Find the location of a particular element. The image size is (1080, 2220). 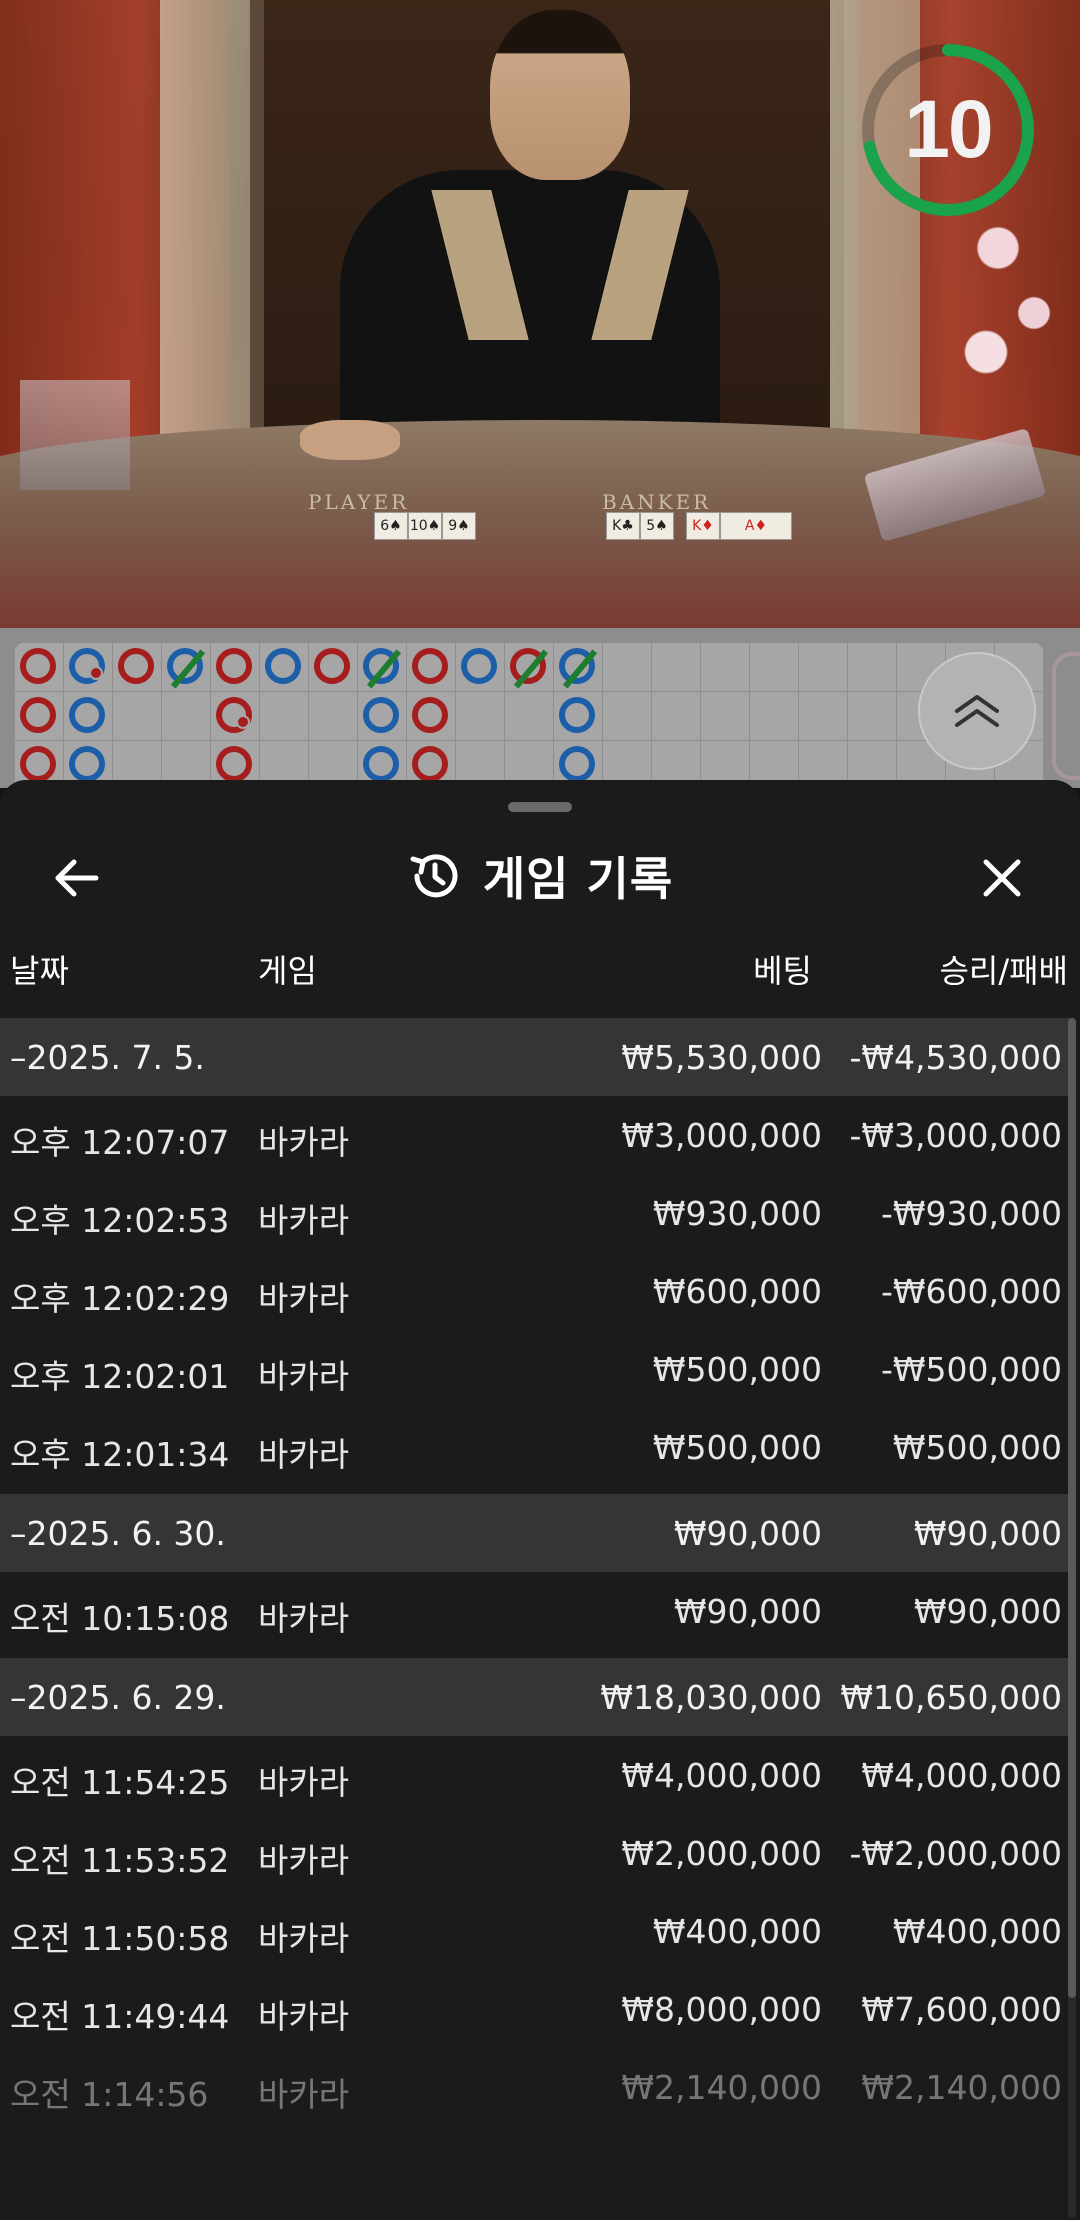

column-header-date: 날짜 is located at coordinates (39, 971).